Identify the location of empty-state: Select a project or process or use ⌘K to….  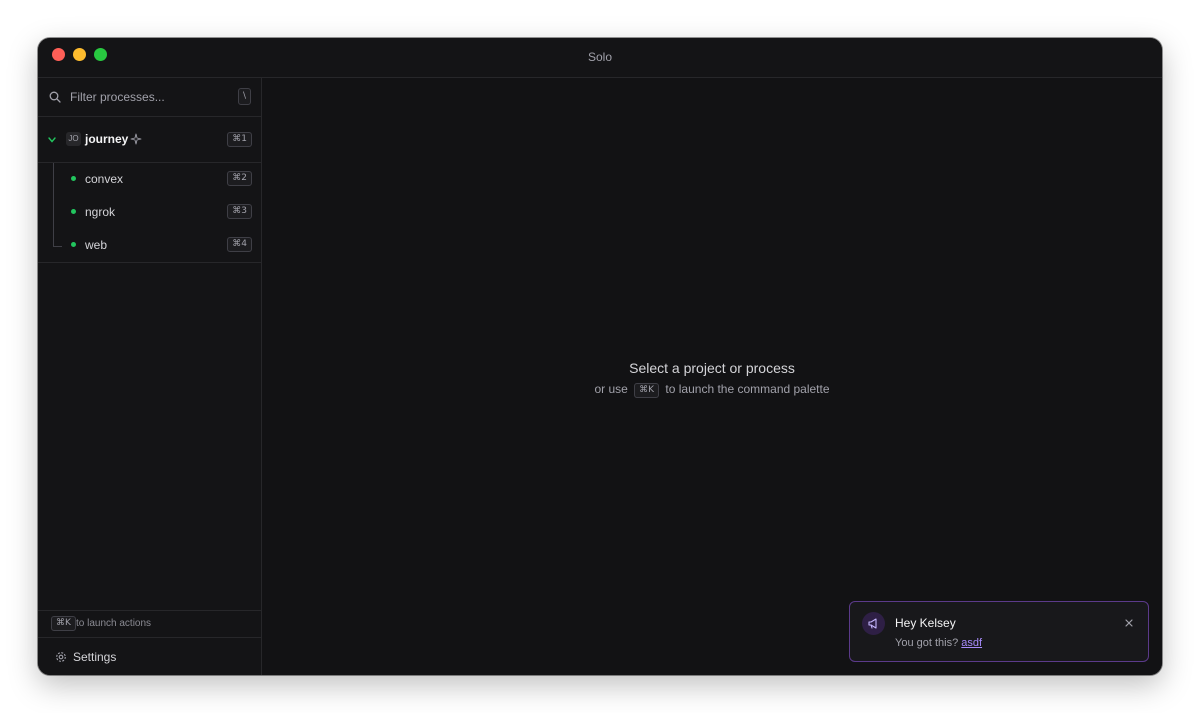
(712, 379).